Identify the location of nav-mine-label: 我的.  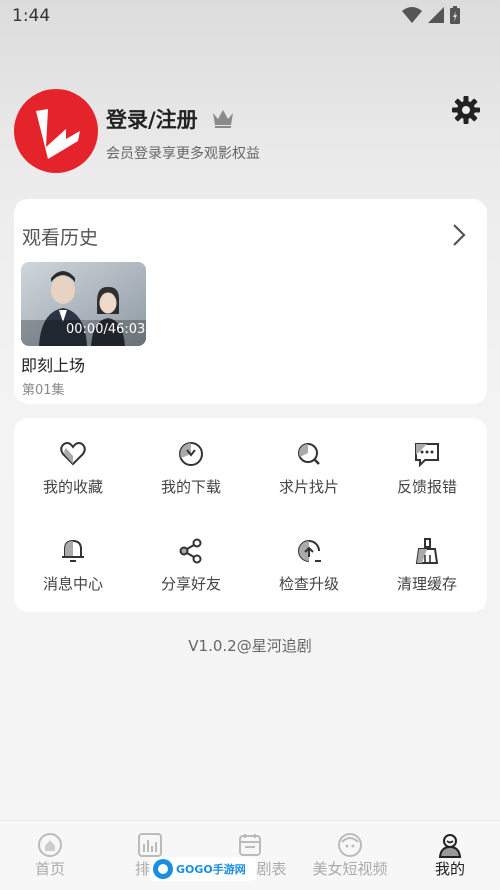
(449, 869).